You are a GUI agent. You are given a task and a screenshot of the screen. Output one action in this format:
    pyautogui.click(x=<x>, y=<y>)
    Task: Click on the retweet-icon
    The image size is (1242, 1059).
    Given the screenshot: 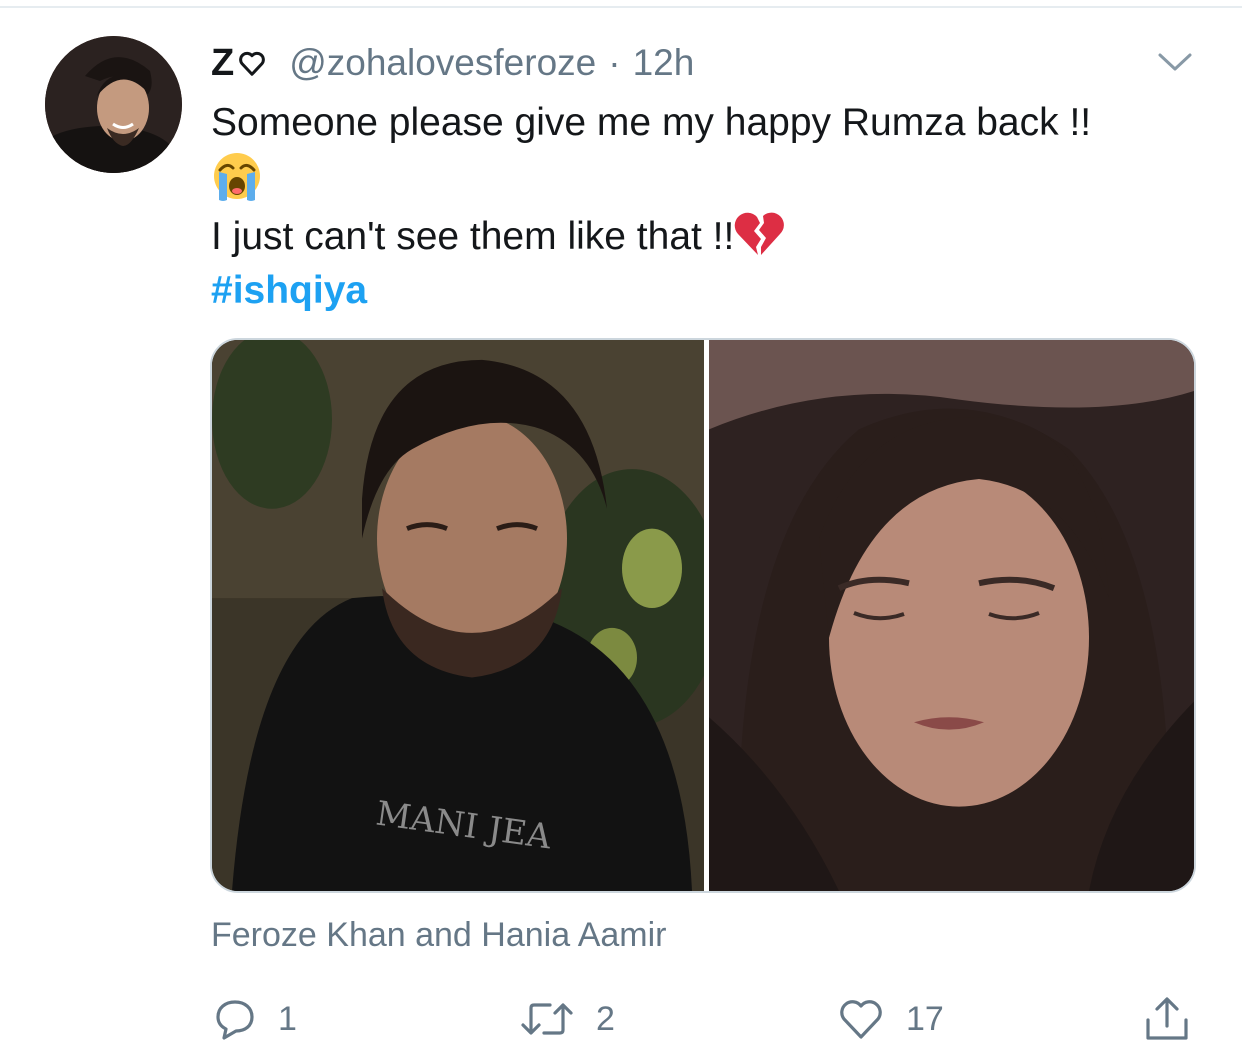 What is the action you would take?
    pyautogui.click(x=547, y=1019)
    